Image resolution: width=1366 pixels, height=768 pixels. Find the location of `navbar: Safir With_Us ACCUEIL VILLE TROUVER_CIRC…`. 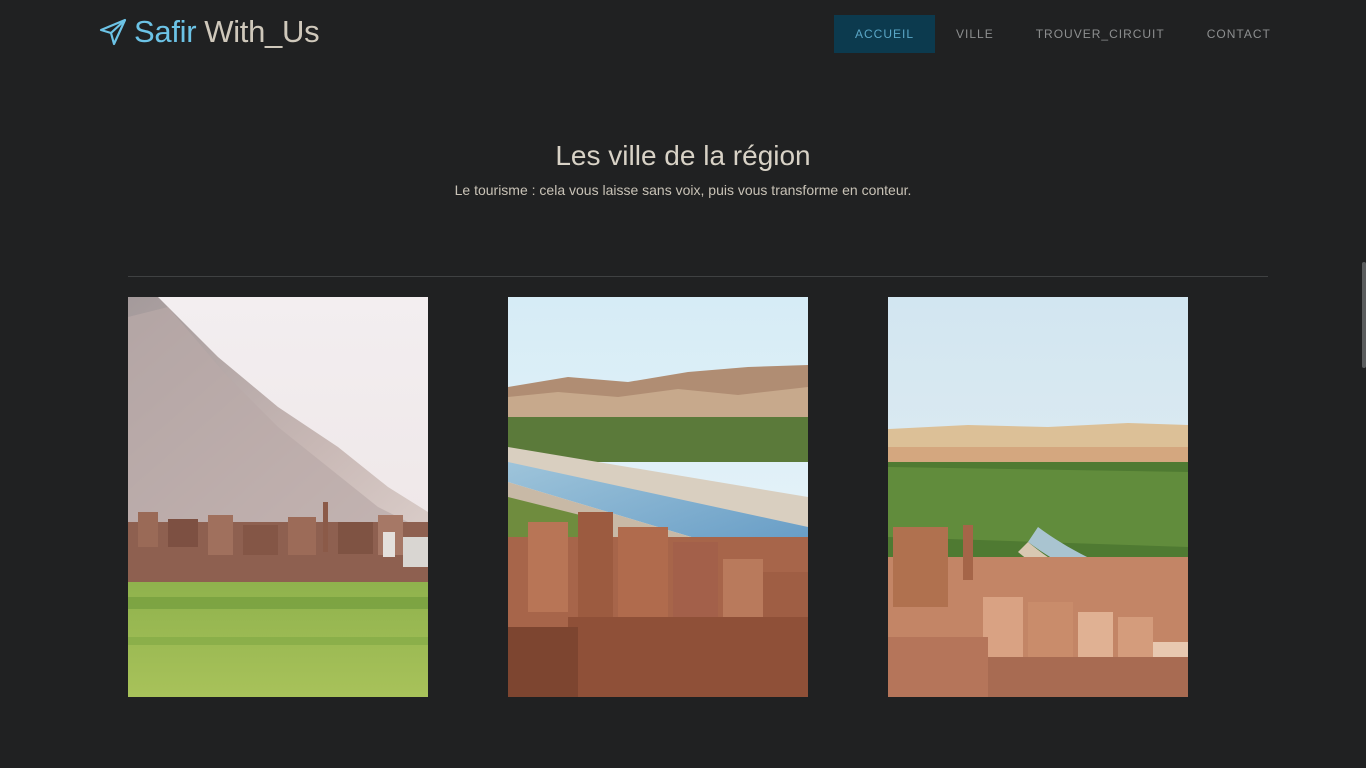

navbar: Safir With_Us ACCUEIL VILLE TROUVER_CIRC… is located at coordinates (683, 34).